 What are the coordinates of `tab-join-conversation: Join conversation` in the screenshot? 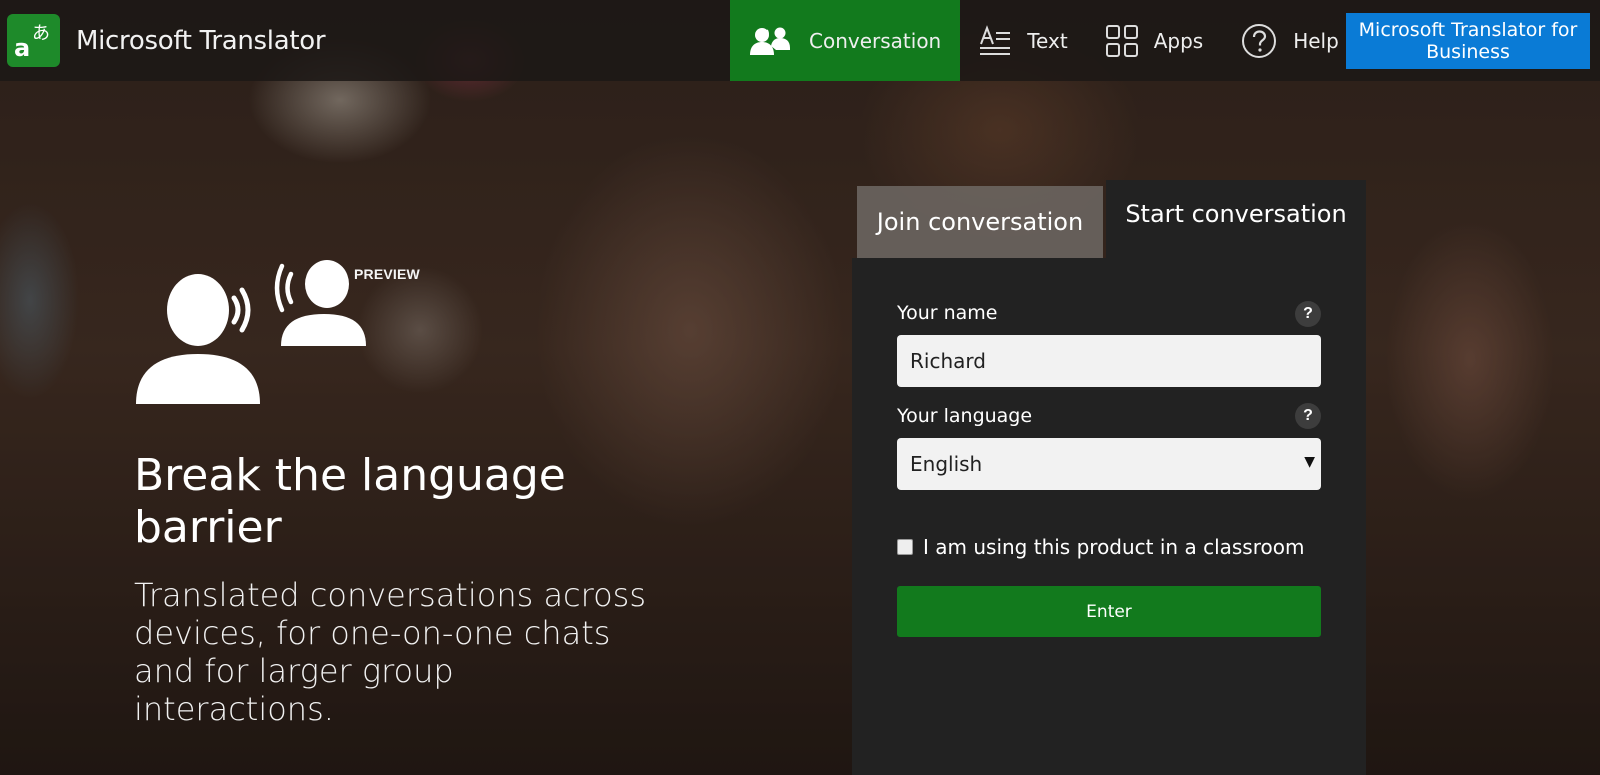 It's located at (980, 222).